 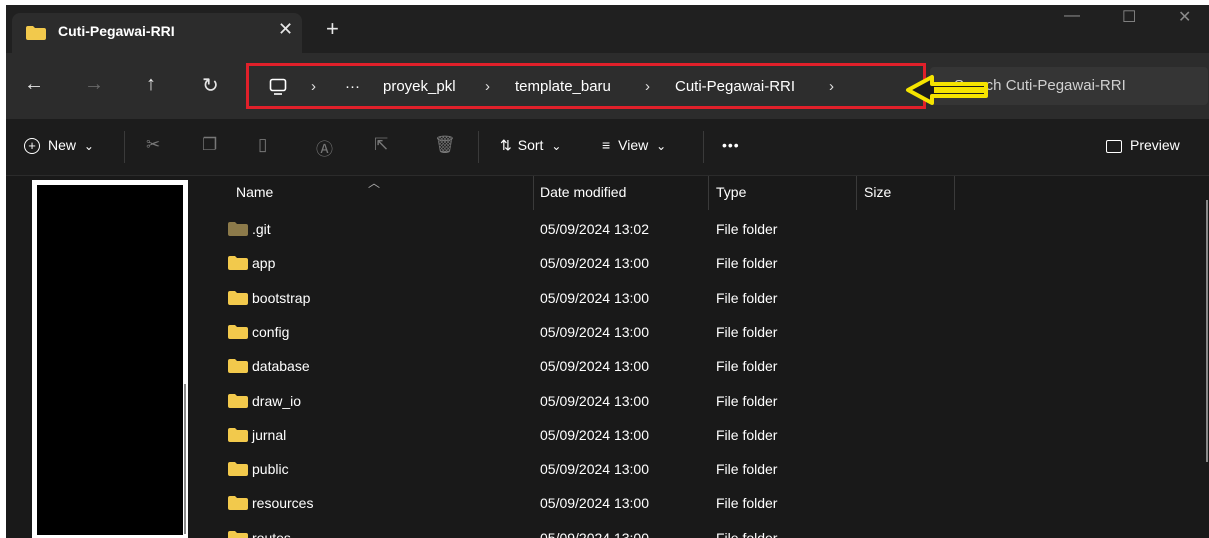 I want to click on rename-icon: Ⓐ, so click(x=324, y=147).